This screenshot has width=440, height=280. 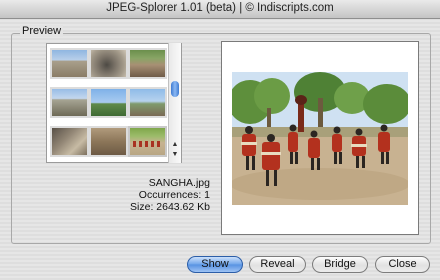 I want to click on reveal-button: Reveal, so click(x=277, y=264).